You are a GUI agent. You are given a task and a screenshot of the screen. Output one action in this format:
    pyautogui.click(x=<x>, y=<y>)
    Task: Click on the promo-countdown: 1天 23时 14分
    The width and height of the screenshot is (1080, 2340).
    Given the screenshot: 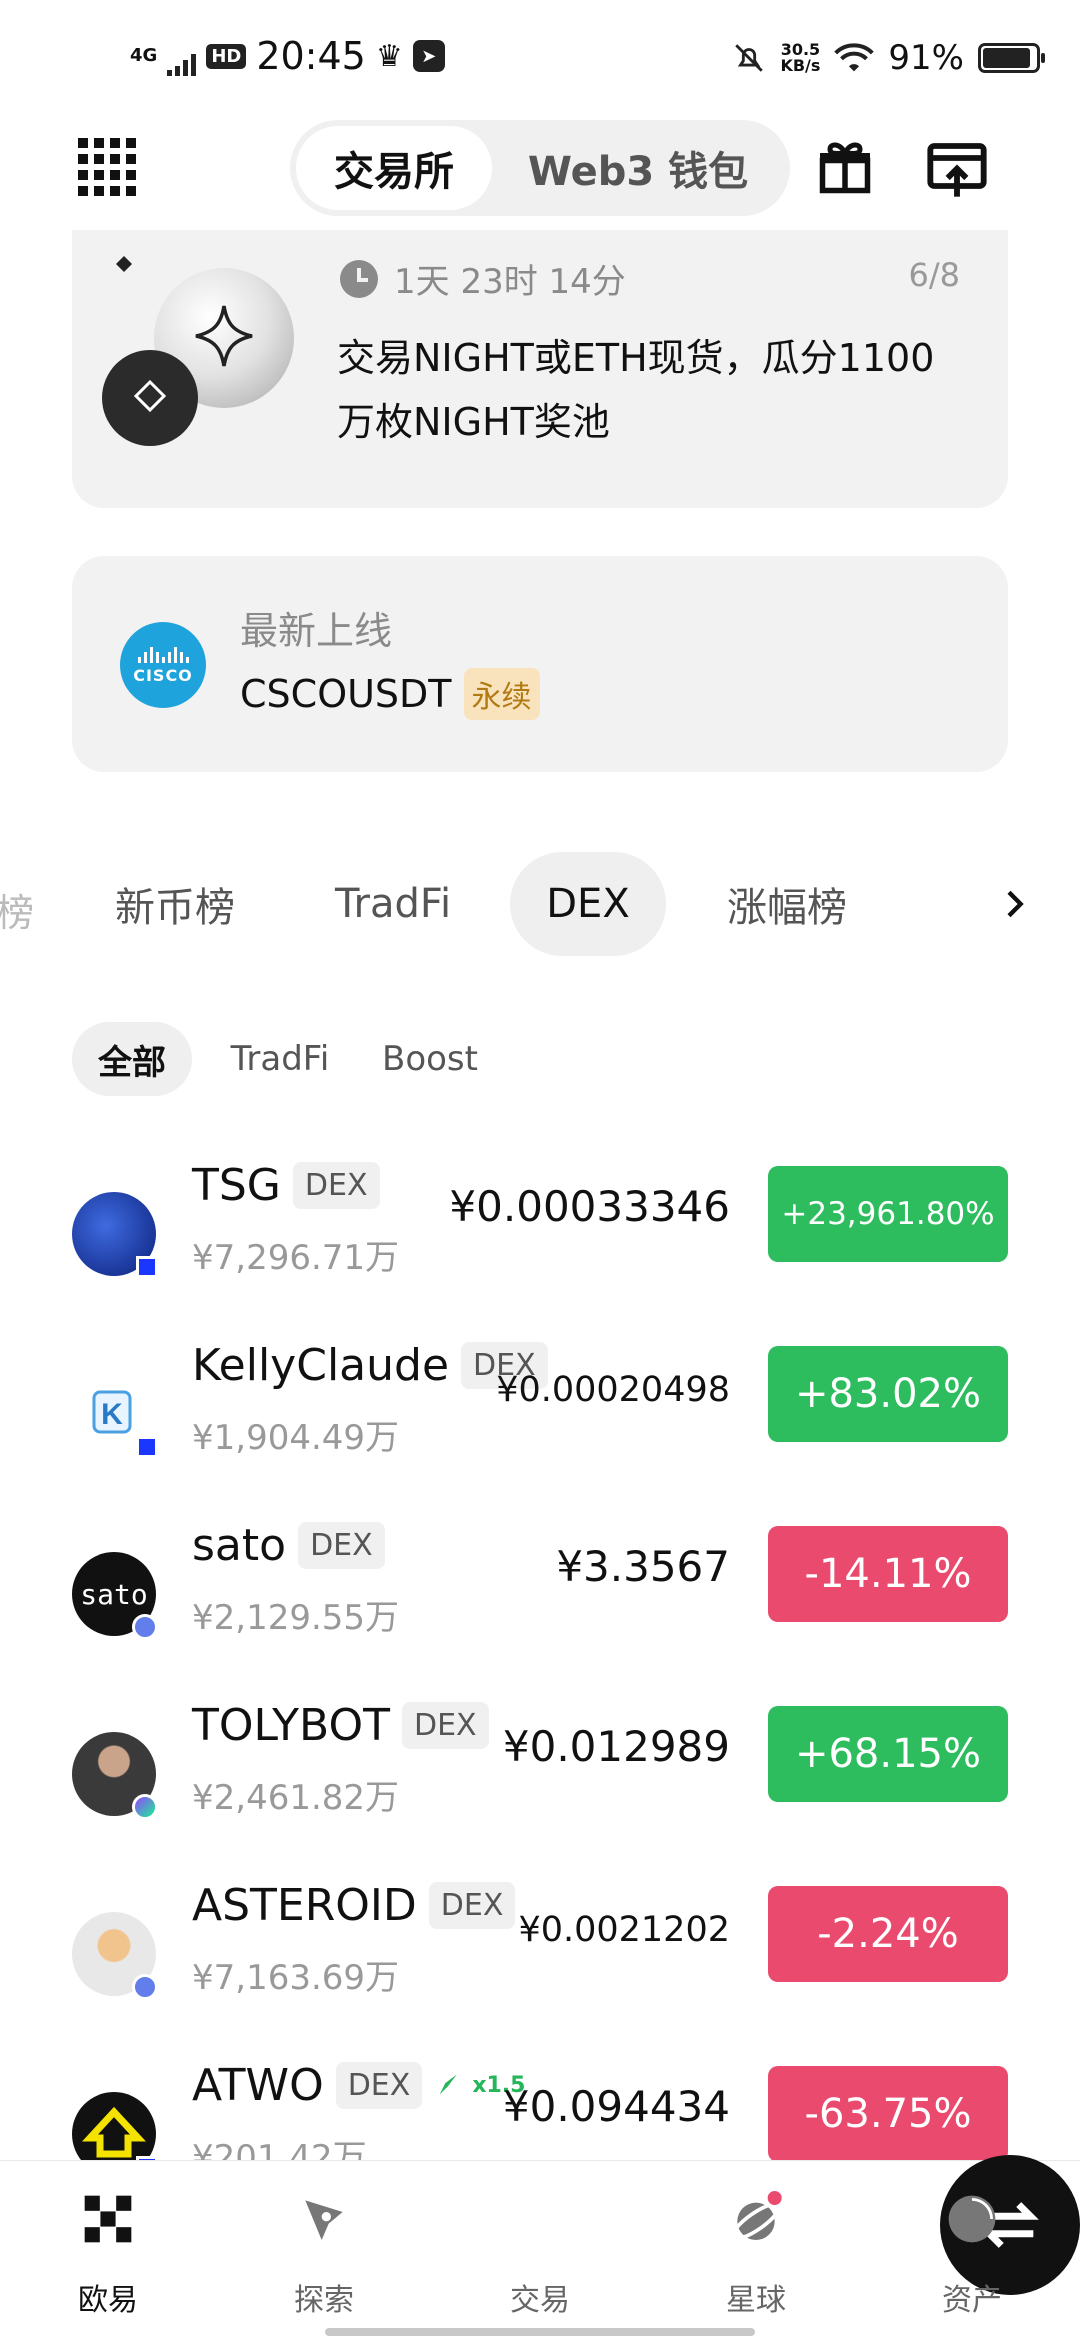 What is the action you would take?
    pyautogui.click(x=483, y=278)
    